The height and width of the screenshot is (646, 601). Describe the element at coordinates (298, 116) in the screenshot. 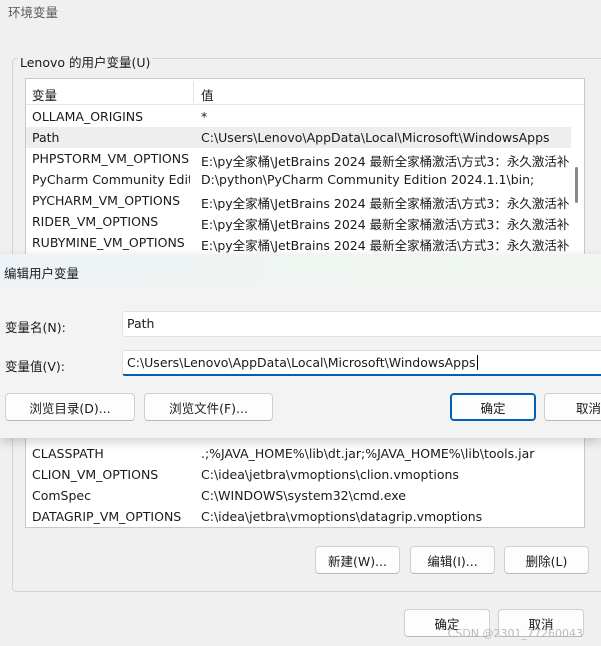

I see `table-row: OLLAMA_ORIGINS *` at that location.